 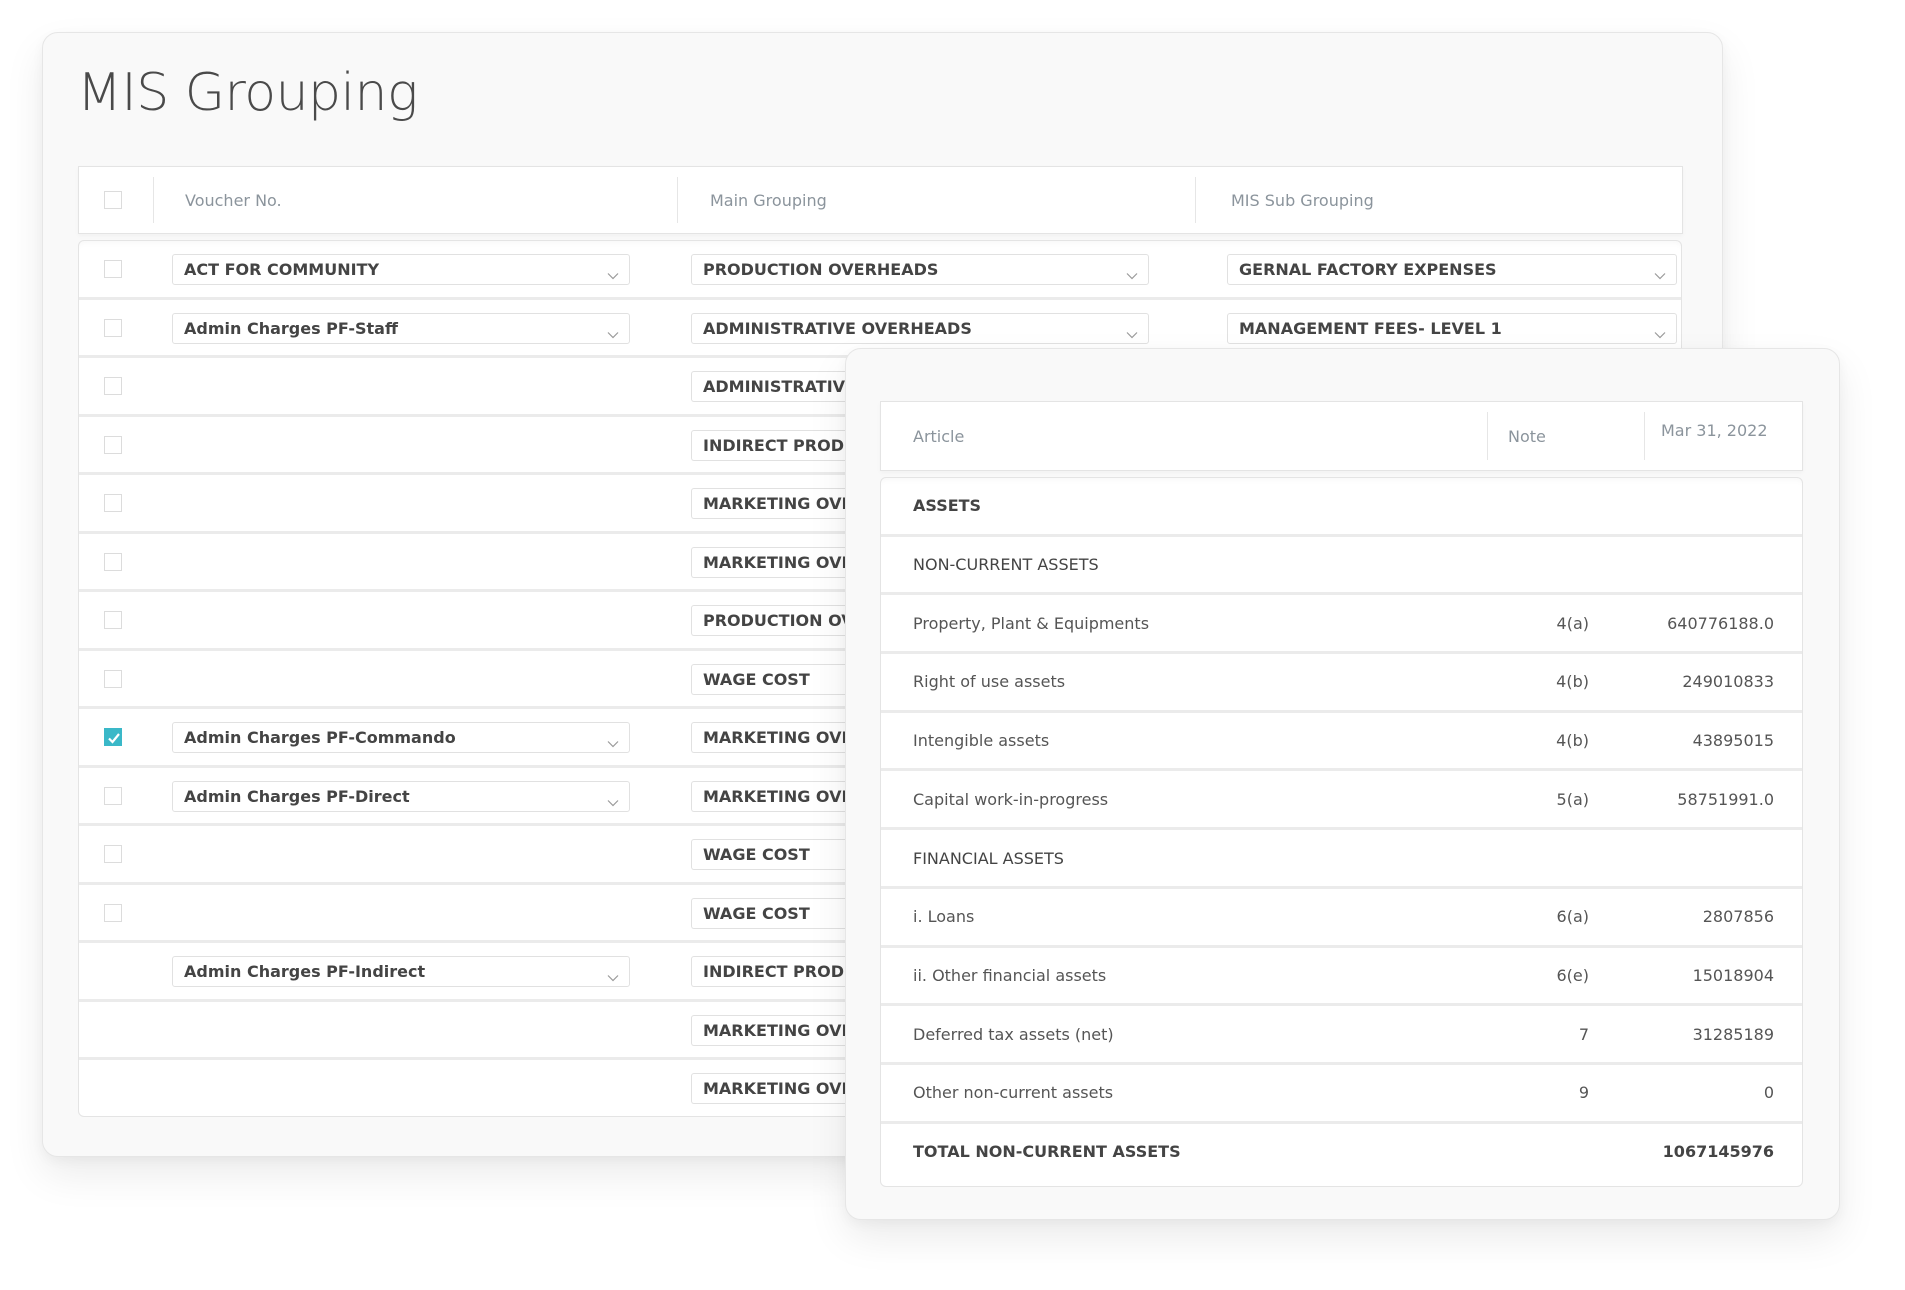 What do you see at coordinates (837, 328) in the screenshot?
I see `main-grouping-dropdown-value: ADMINISTRATIVE OVERHEADS` at bounding box center [837, 328].